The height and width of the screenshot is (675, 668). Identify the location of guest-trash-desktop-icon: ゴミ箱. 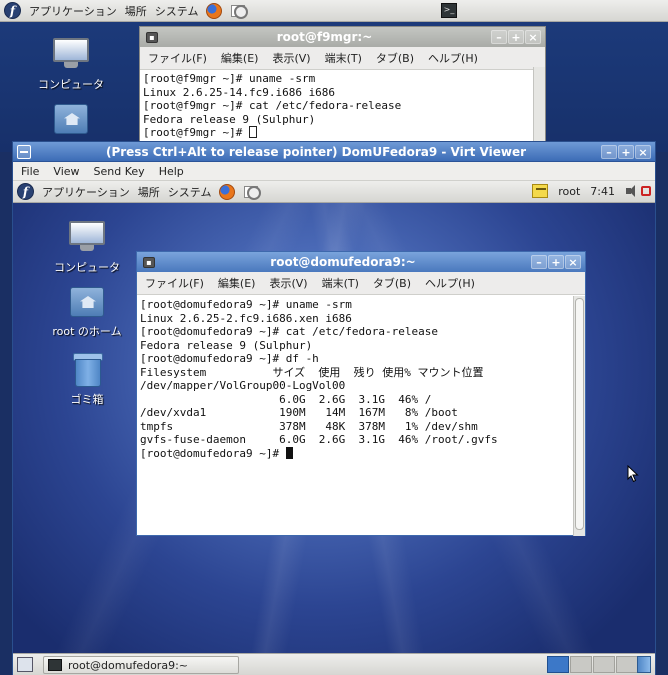
(87, 380).